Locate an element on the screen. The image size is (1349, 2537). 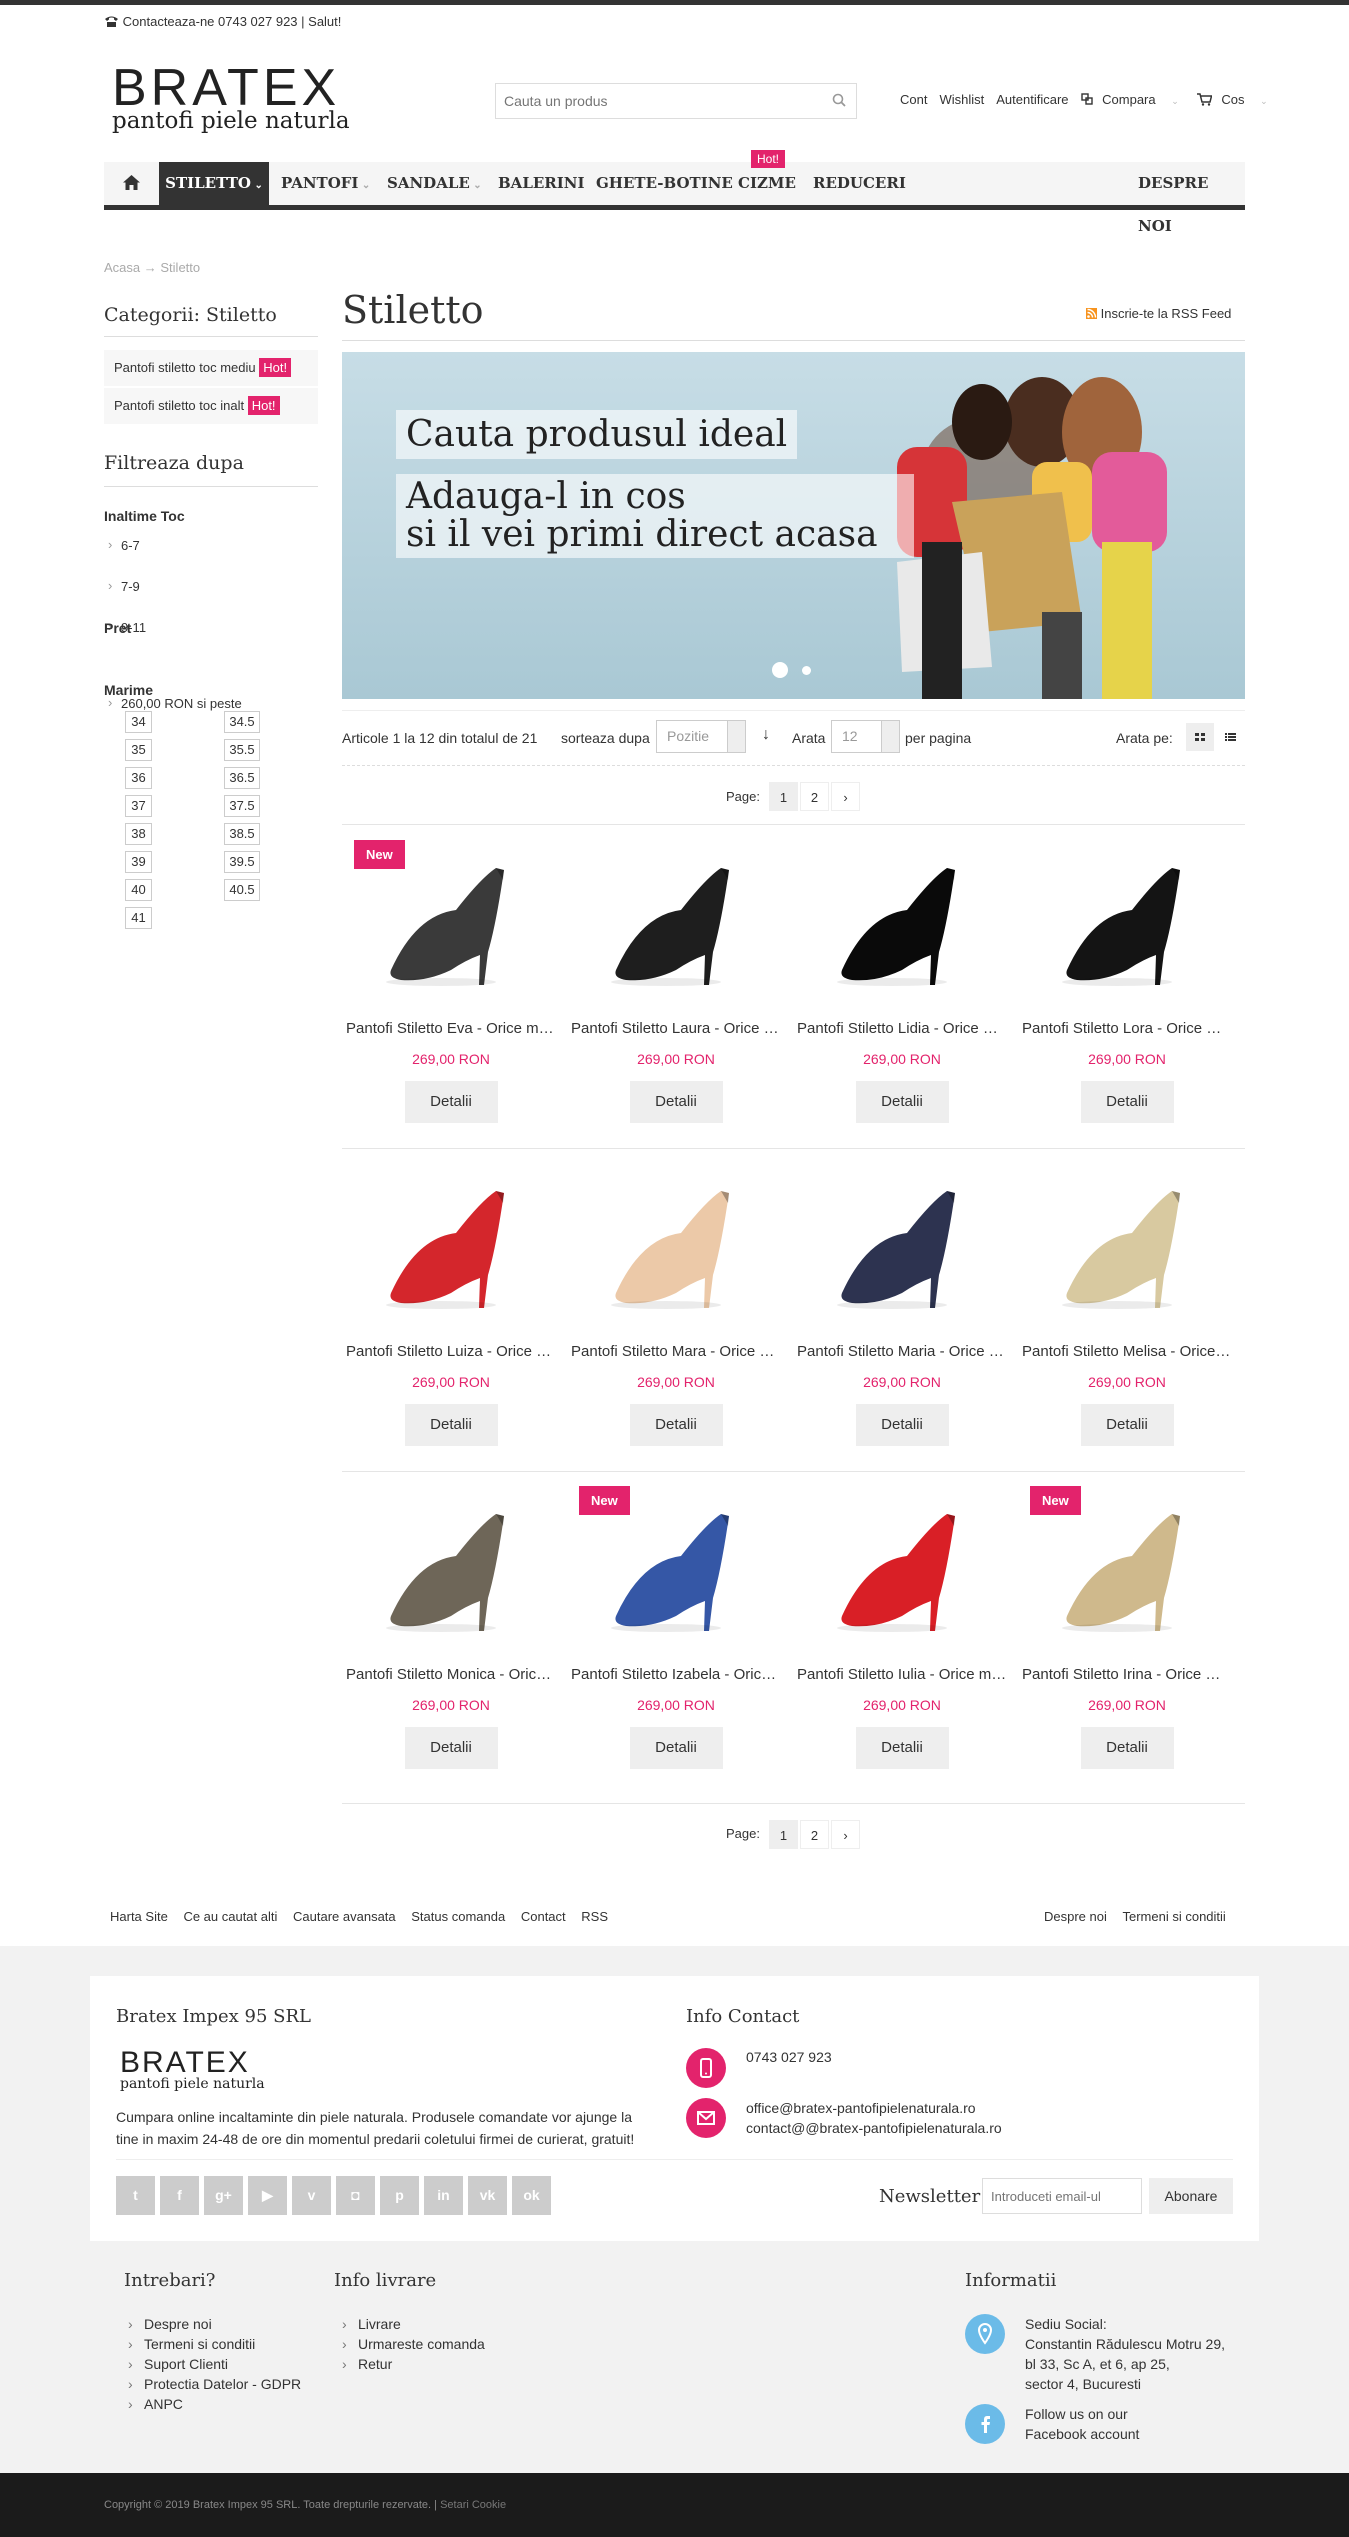
size-option: 41 is located at coordinates (138, 918).